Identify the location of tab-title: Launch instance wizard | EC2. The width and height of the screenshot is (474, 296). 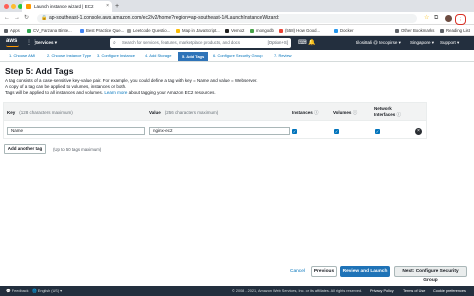
(64, 6).